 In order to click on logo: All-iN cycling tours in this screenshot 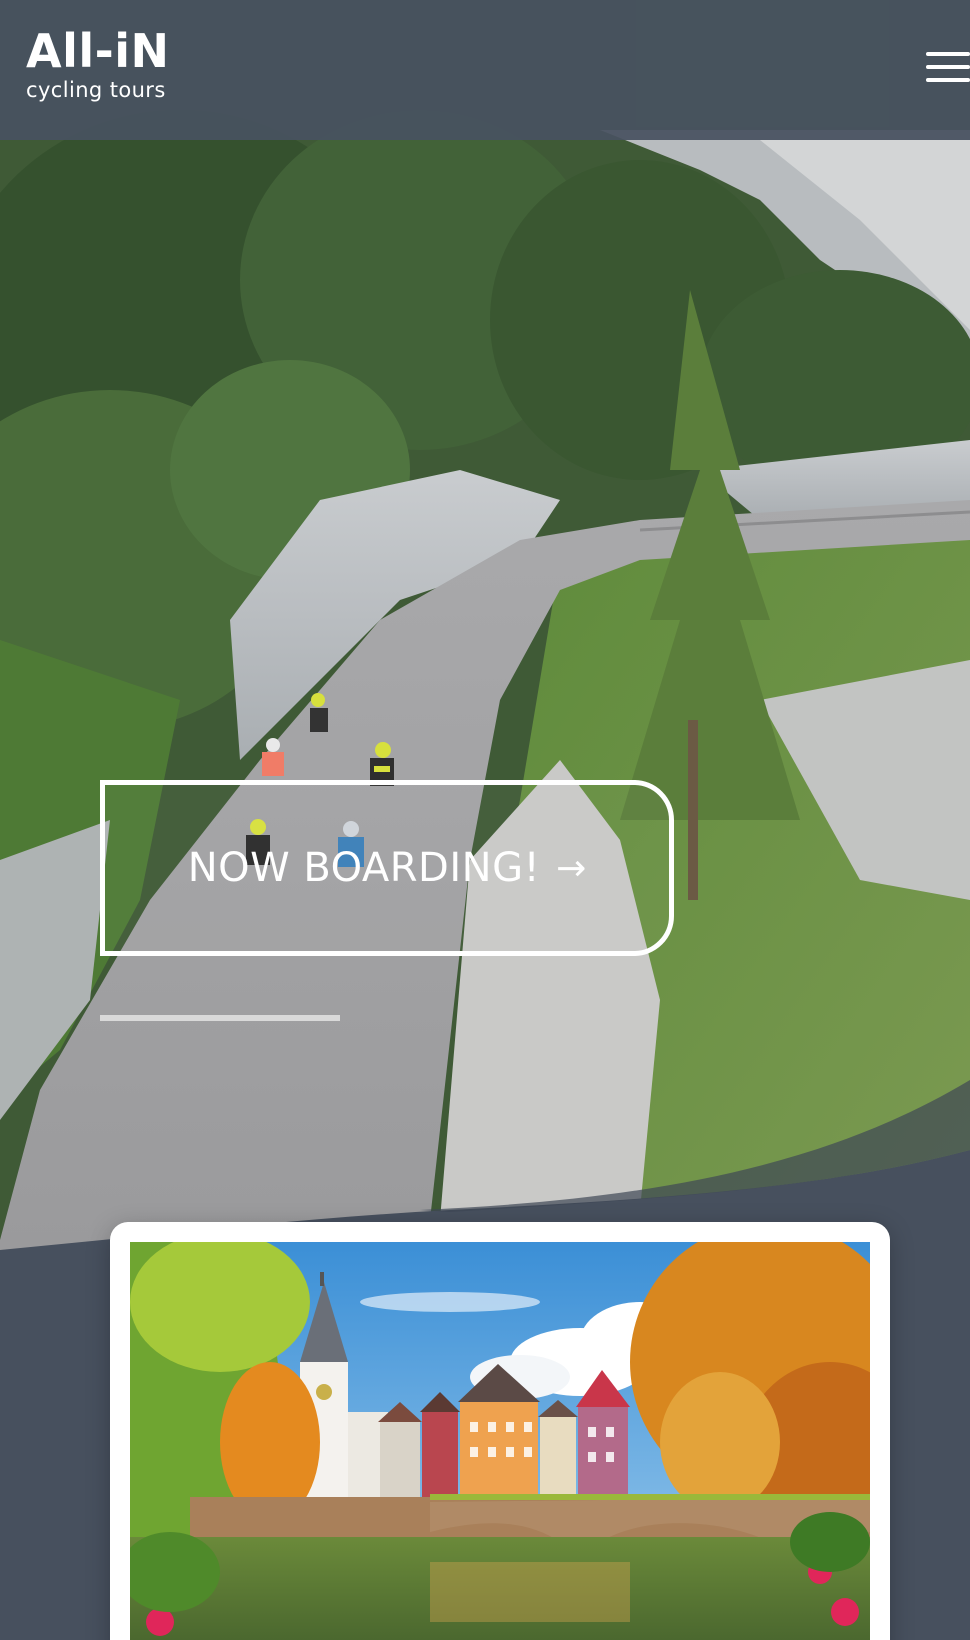, I will do `click(111, 70)`.